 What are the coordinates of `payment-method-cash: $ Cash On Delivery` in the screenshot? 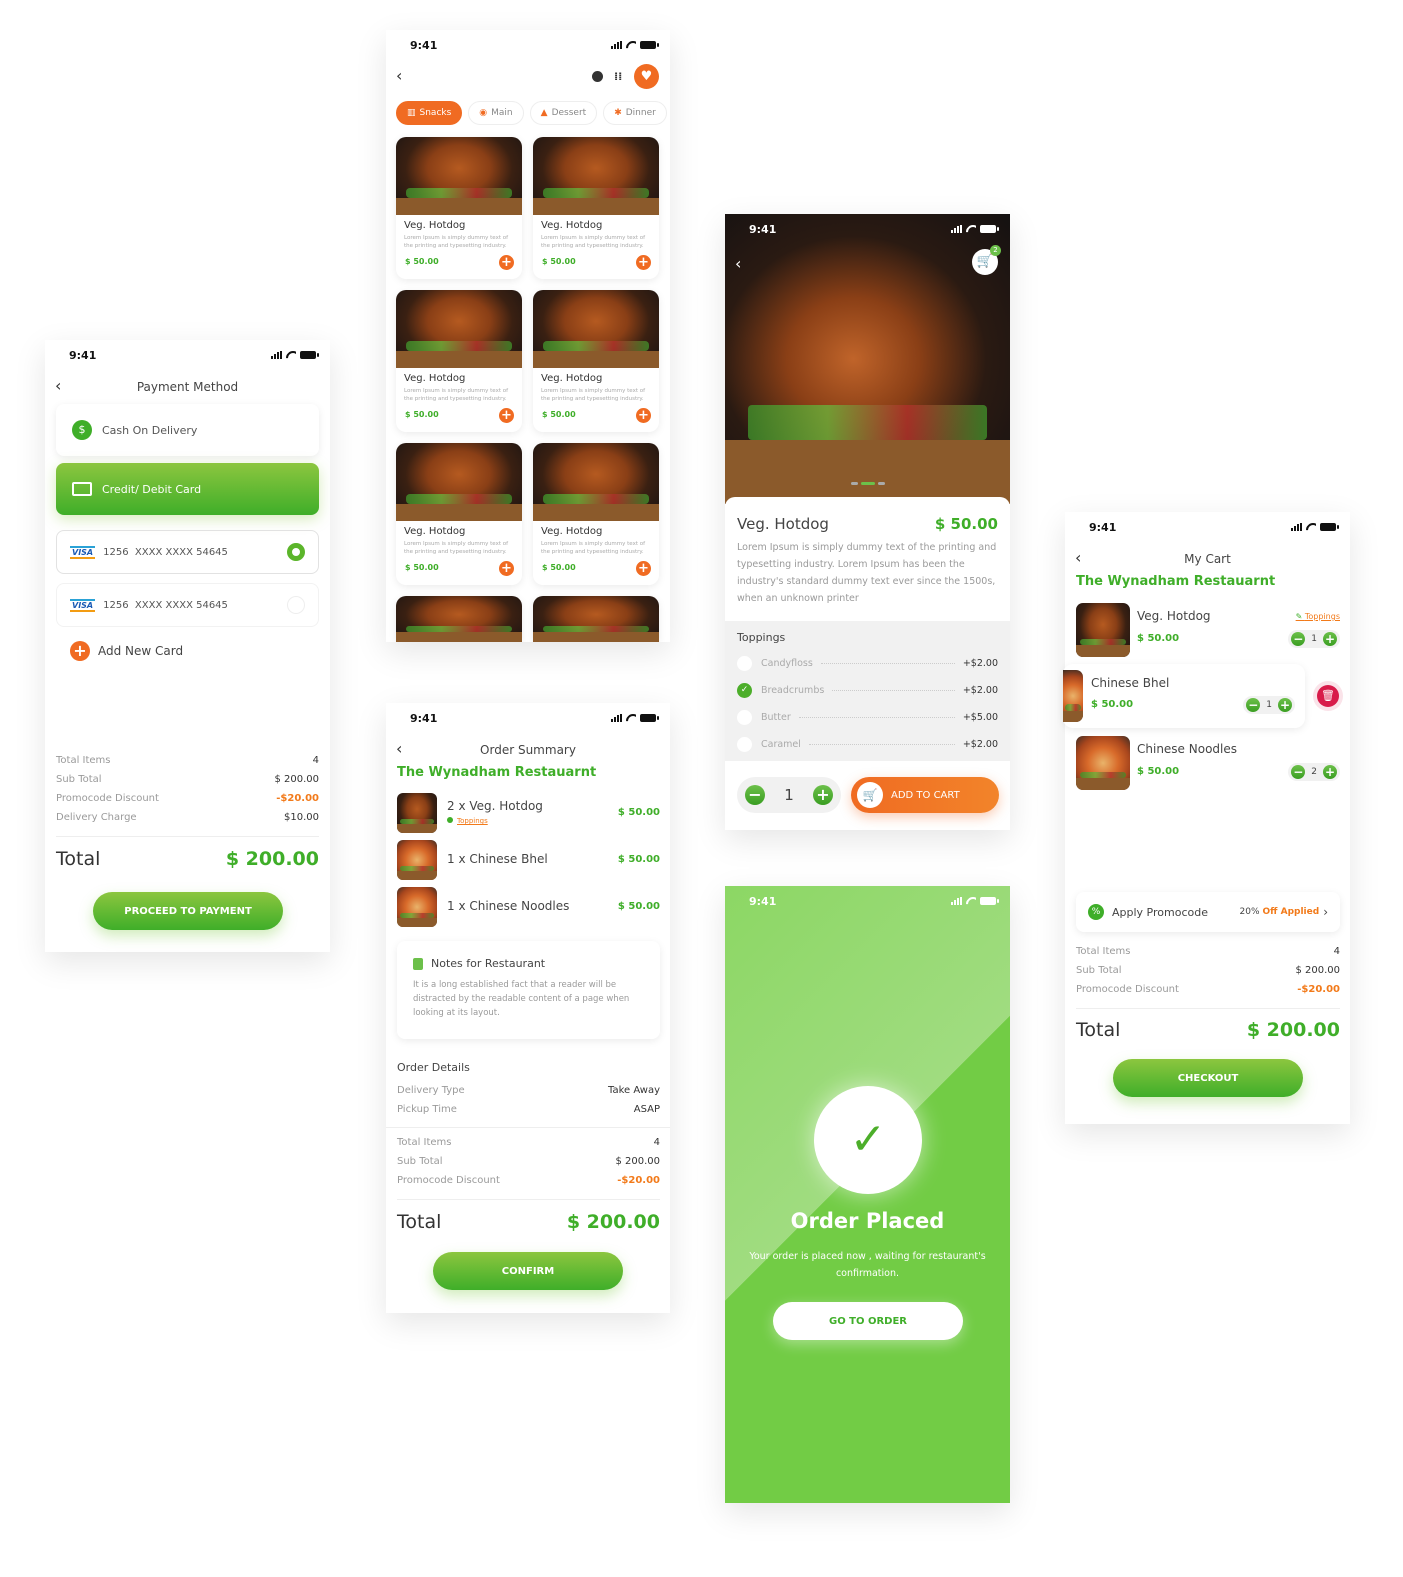 It's located at (187, 430).